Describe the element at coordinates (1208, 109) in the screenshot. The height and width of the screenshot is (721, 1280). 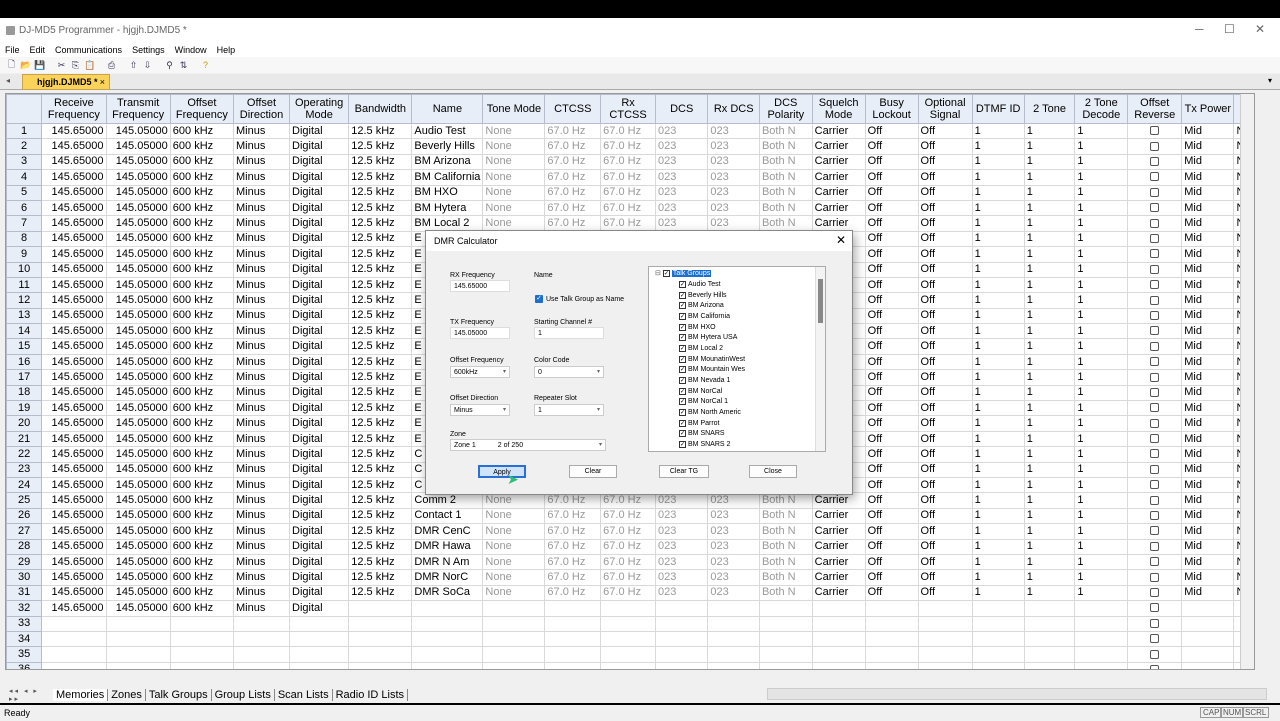
I see `column-header: Tx Power` at that location.